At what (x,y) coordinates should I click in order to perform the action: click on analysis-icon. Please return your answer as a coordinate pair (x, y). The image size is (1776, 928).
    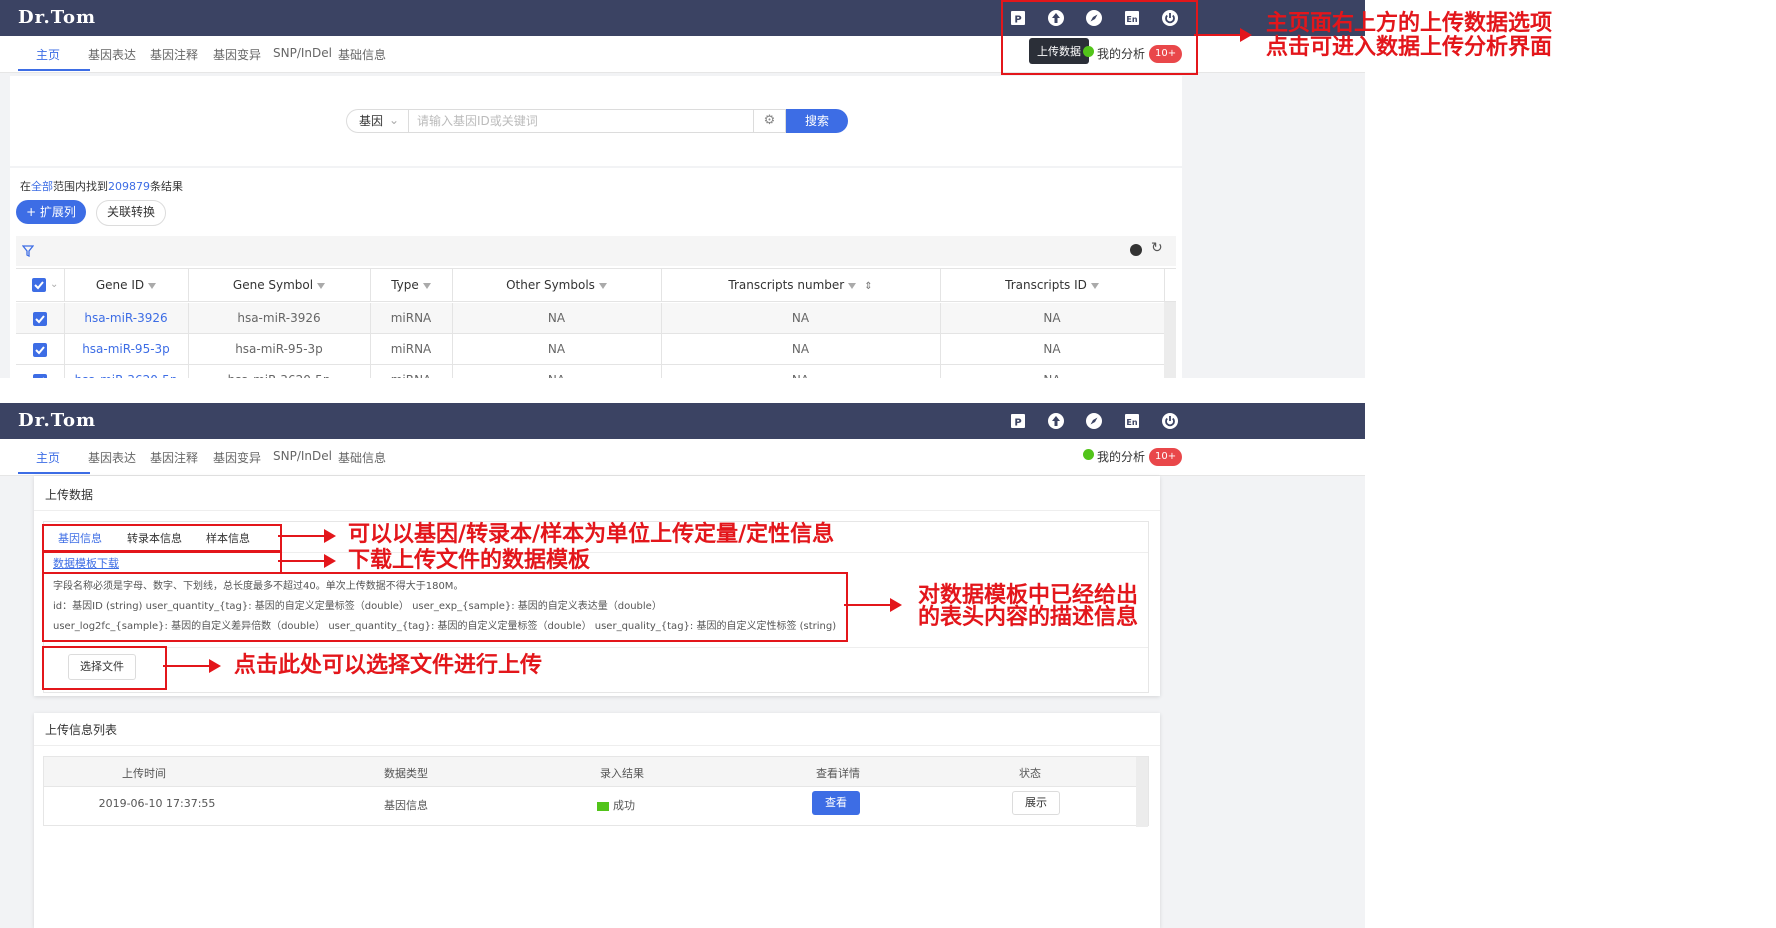
    Looking at the image, I should click on (1088, 454).